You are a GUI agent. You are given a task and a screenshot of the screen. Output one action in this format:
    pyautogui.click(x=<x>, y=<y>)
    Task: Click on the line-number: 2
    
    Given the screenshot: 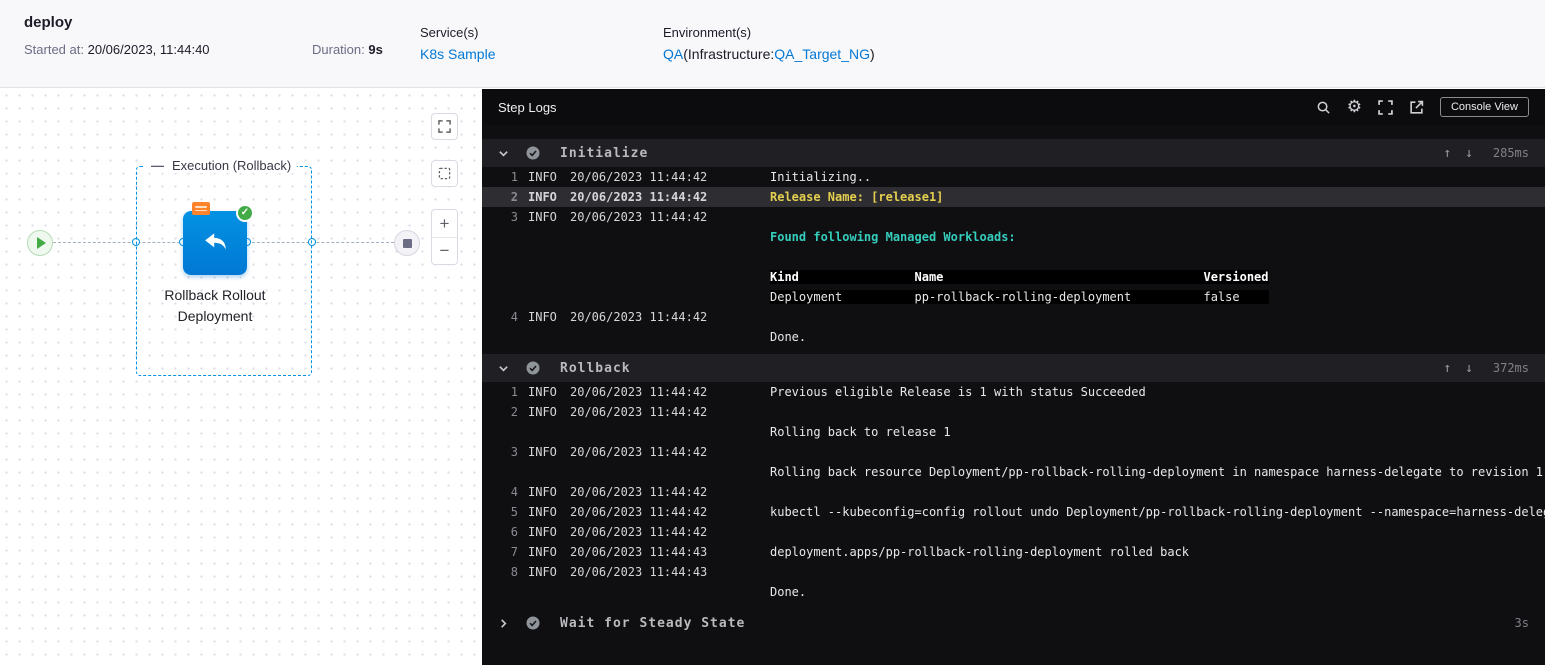 What is the action you would take?
    pyautogui.click(x=514, y=412)
    